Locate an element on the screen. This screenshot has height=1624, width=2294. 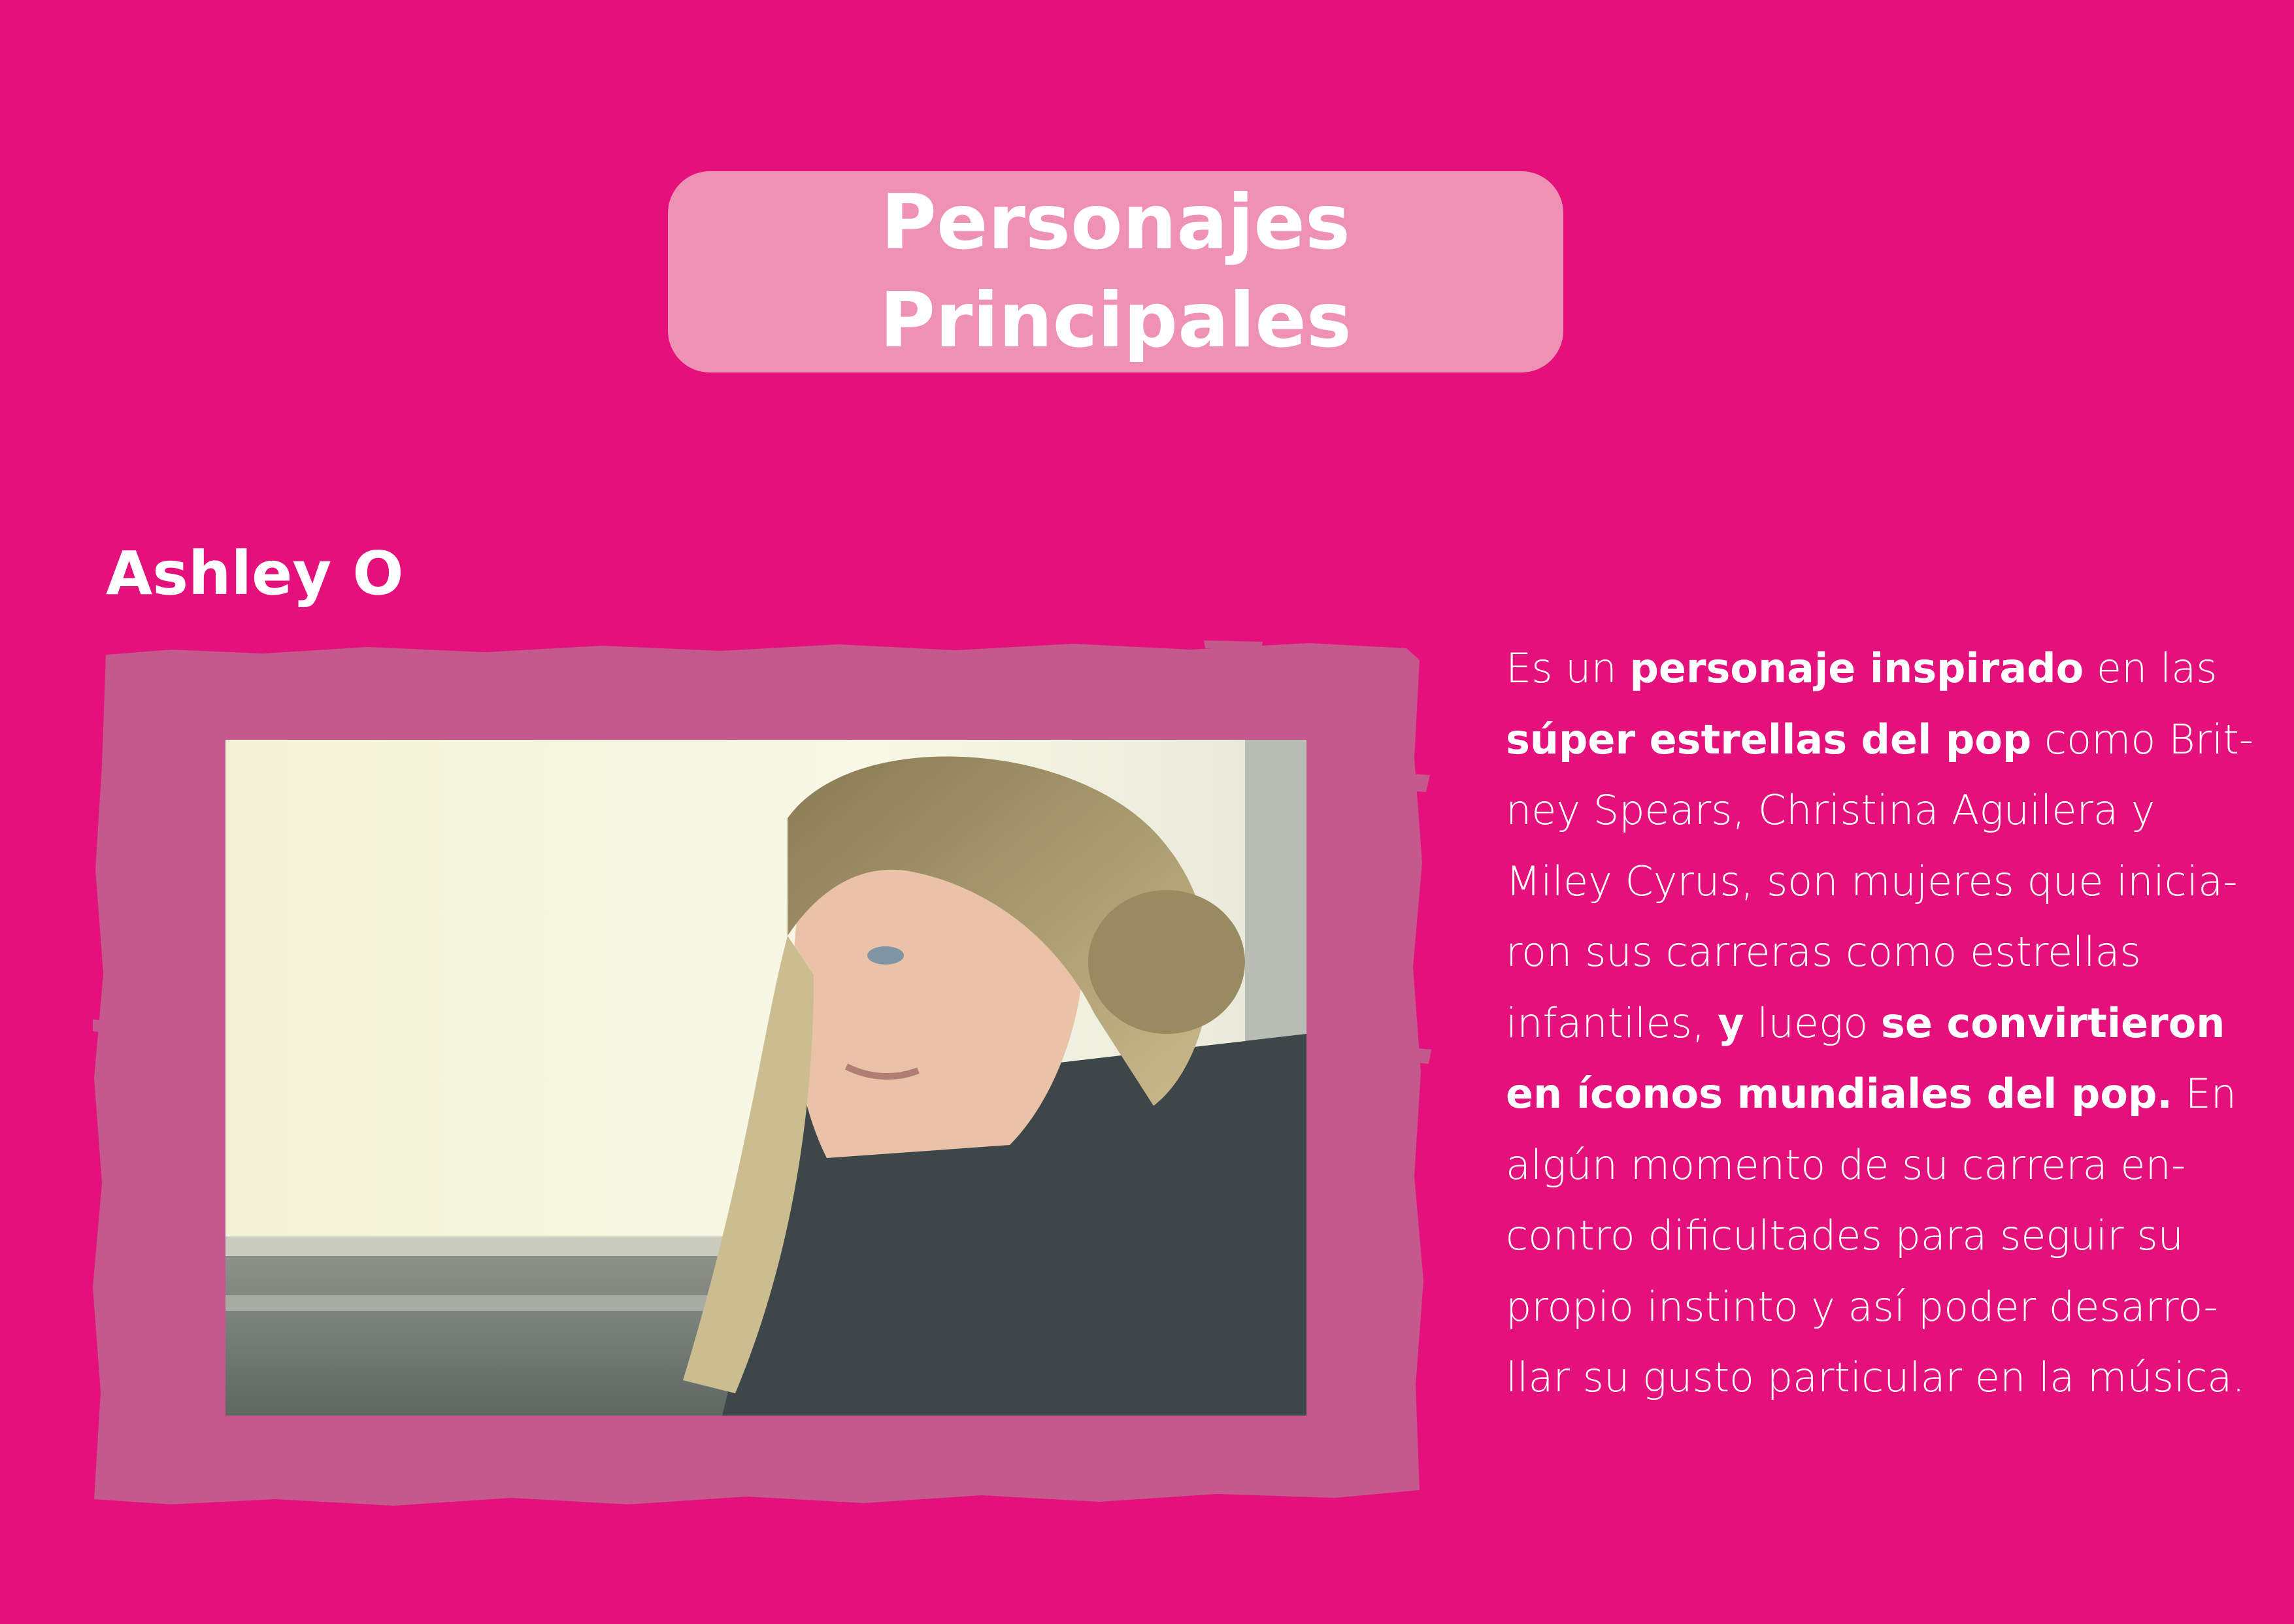
description-line: llar su gusto particular en la música. is located at coordinates (1881, 1378).